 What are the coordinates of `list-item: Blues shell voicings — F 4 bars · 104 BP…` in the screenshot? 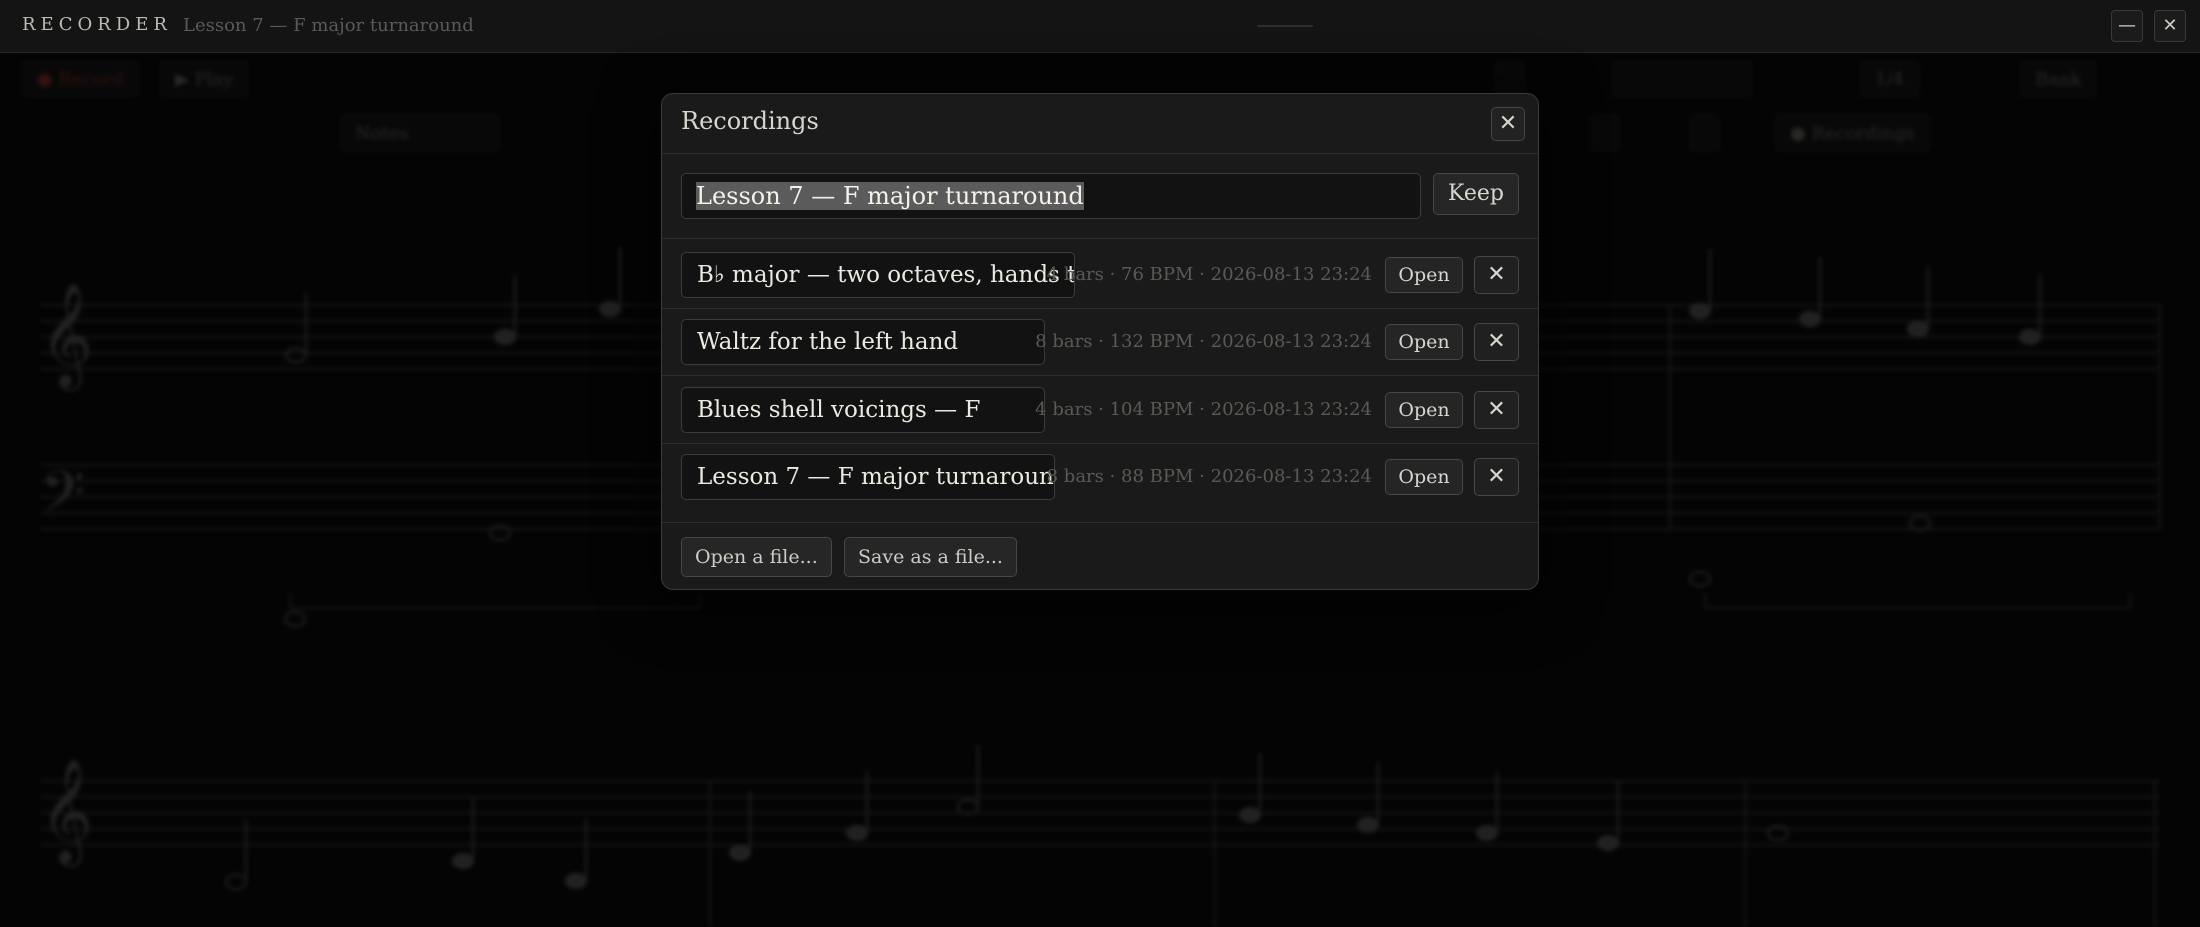 It's located at (1100, 410).